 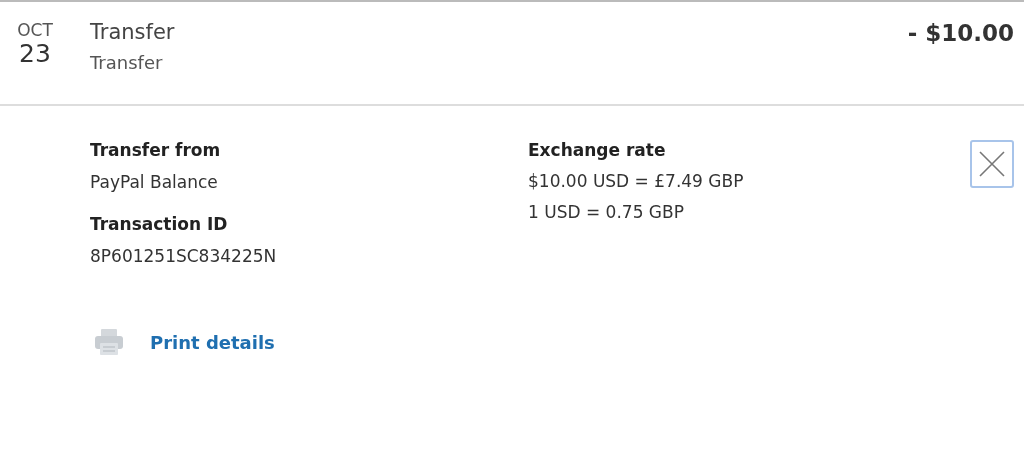 I want to click on date-day: 23, so click(x=35, y=54).